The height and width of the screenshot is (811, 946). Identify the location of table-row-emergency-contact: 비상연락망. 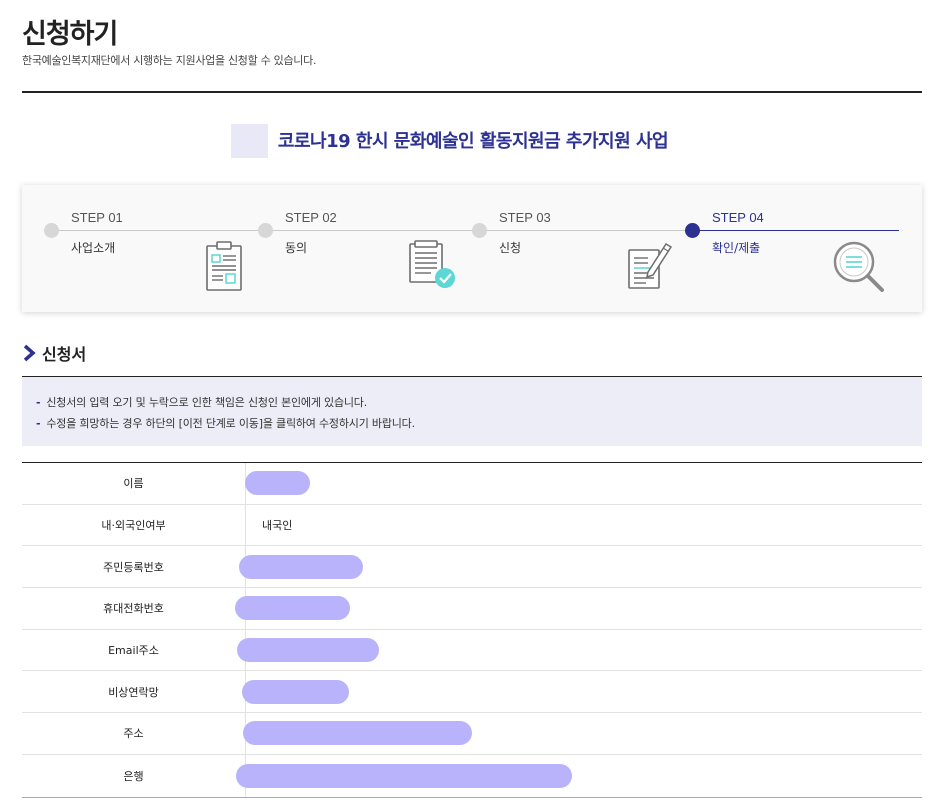
(472, 692).